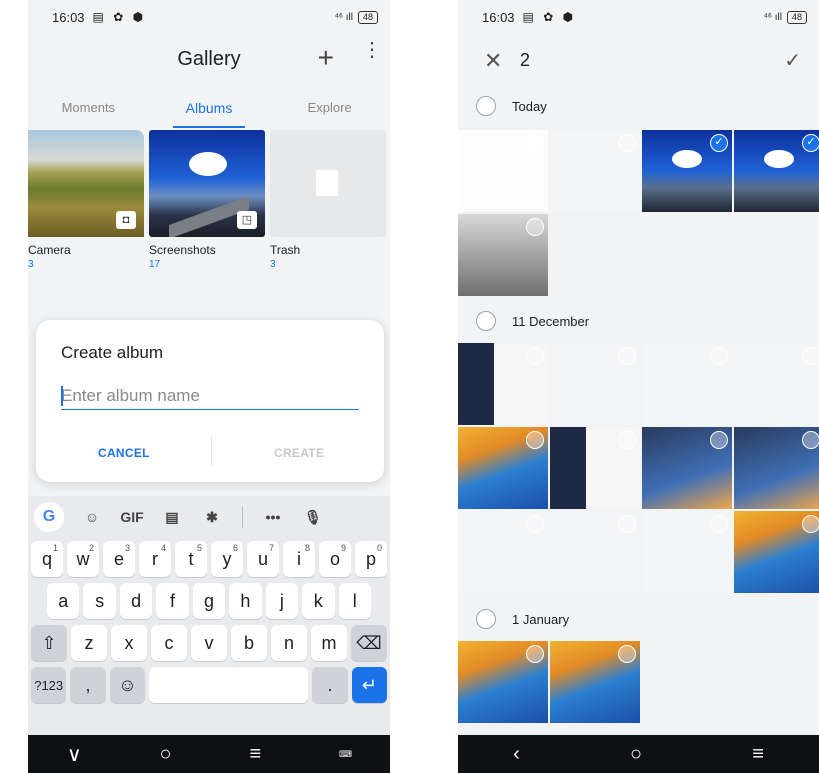 Image resolution: width=819 pixels, height=773 pixels. What do you see at coordinates (638, 106) in the screenshot?
I see `section-header: Today` at bounding box center [638, 106].